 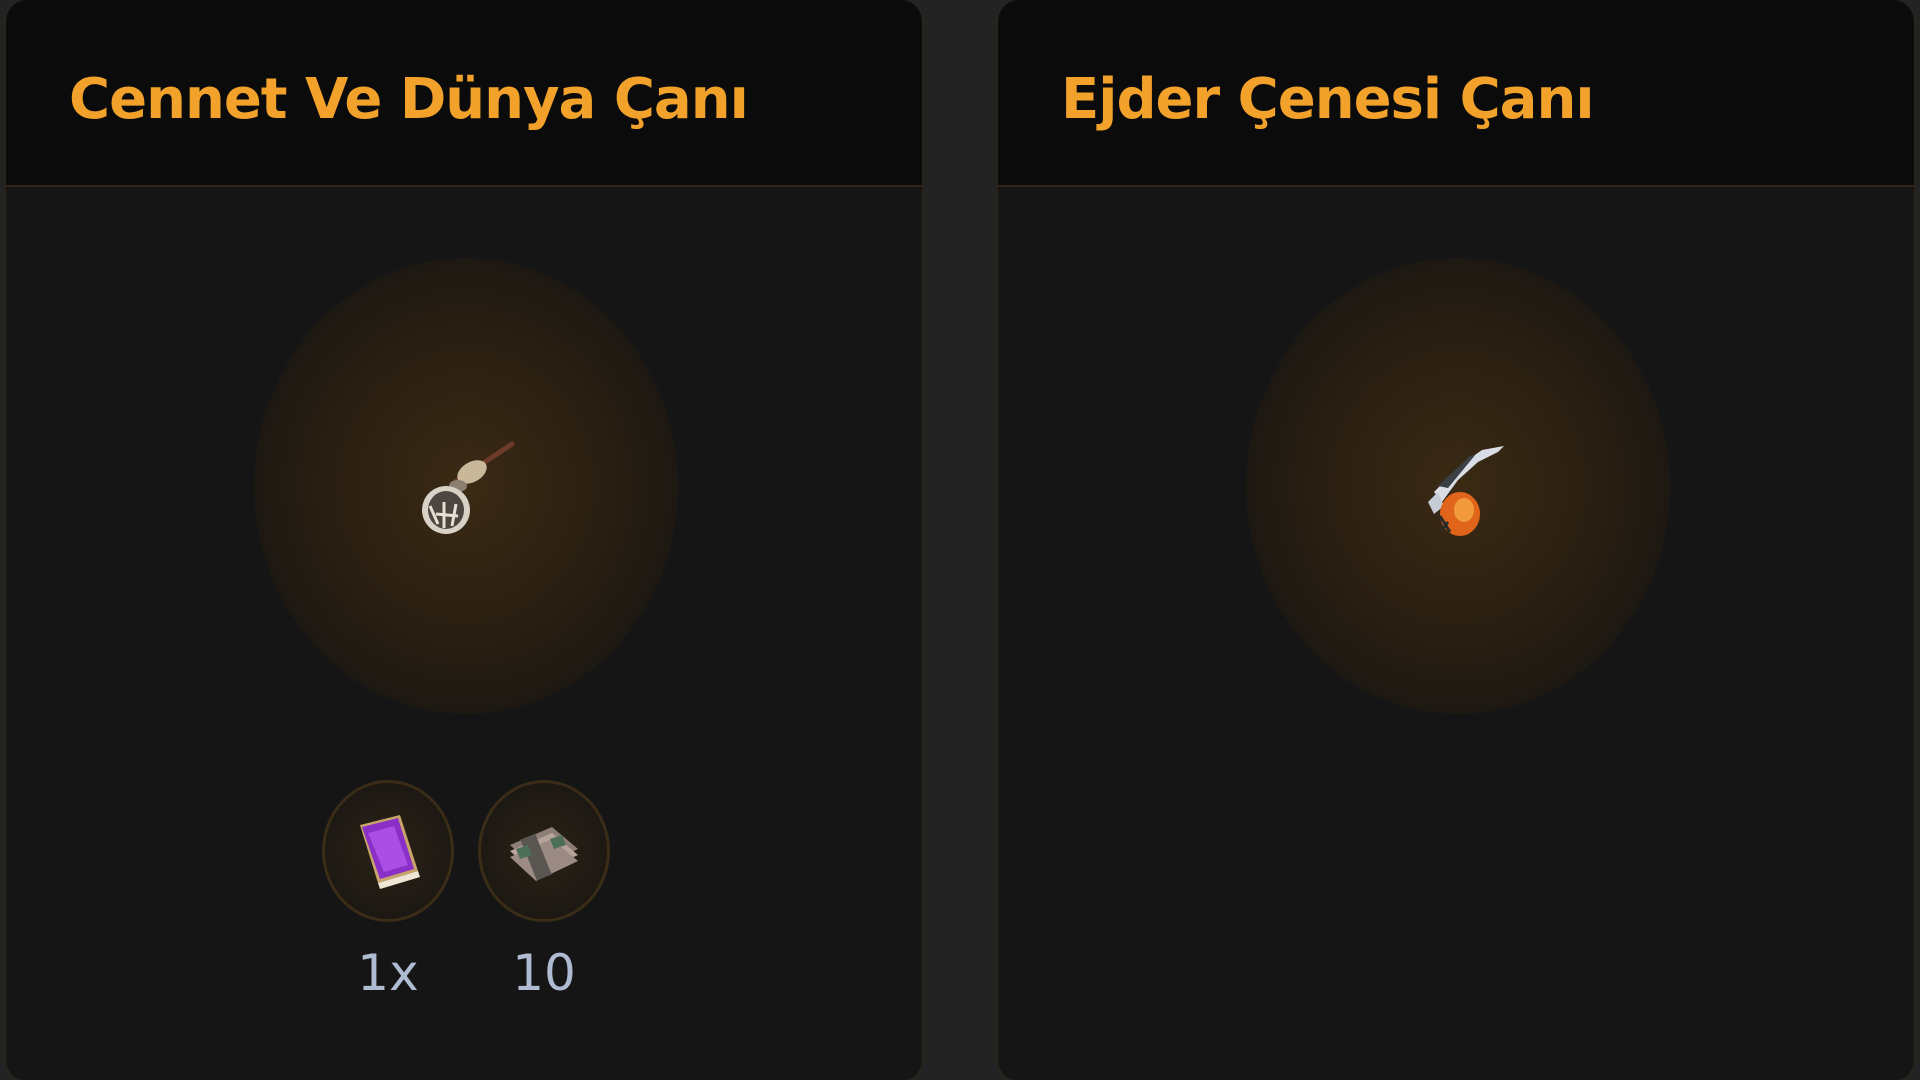 I want to click on purple-book-icon, so click(x=390, y=852).